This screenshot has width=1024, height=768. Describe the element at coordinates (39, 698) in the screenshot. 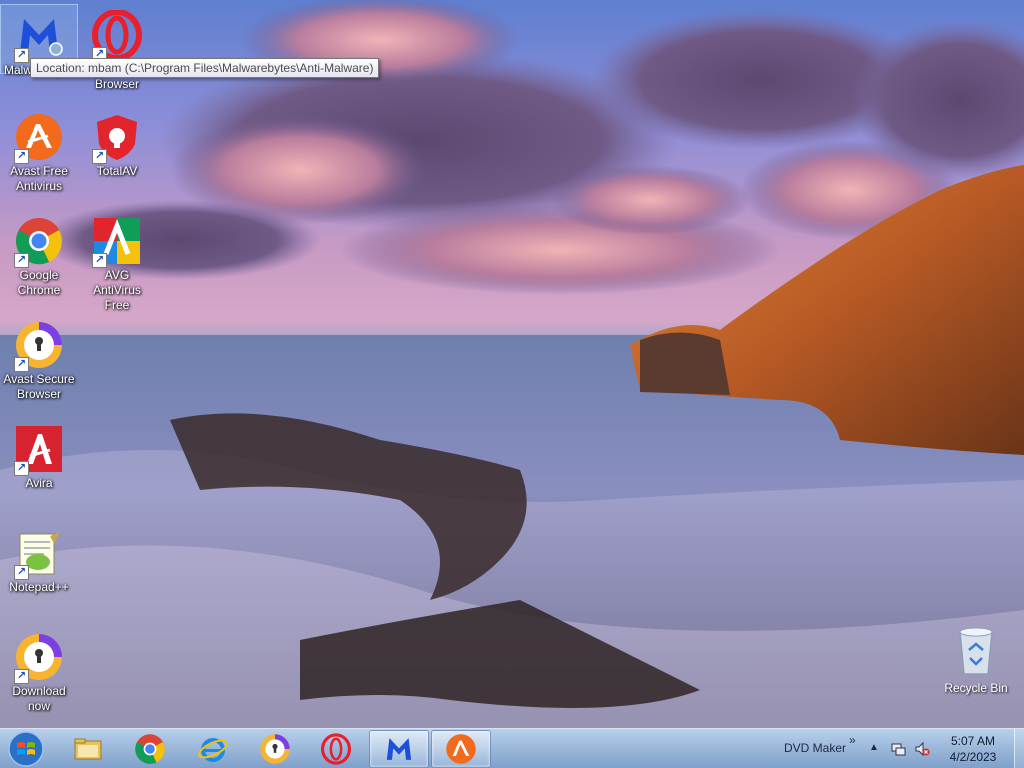

I see `desktop-icon-label: Download now` at that location.